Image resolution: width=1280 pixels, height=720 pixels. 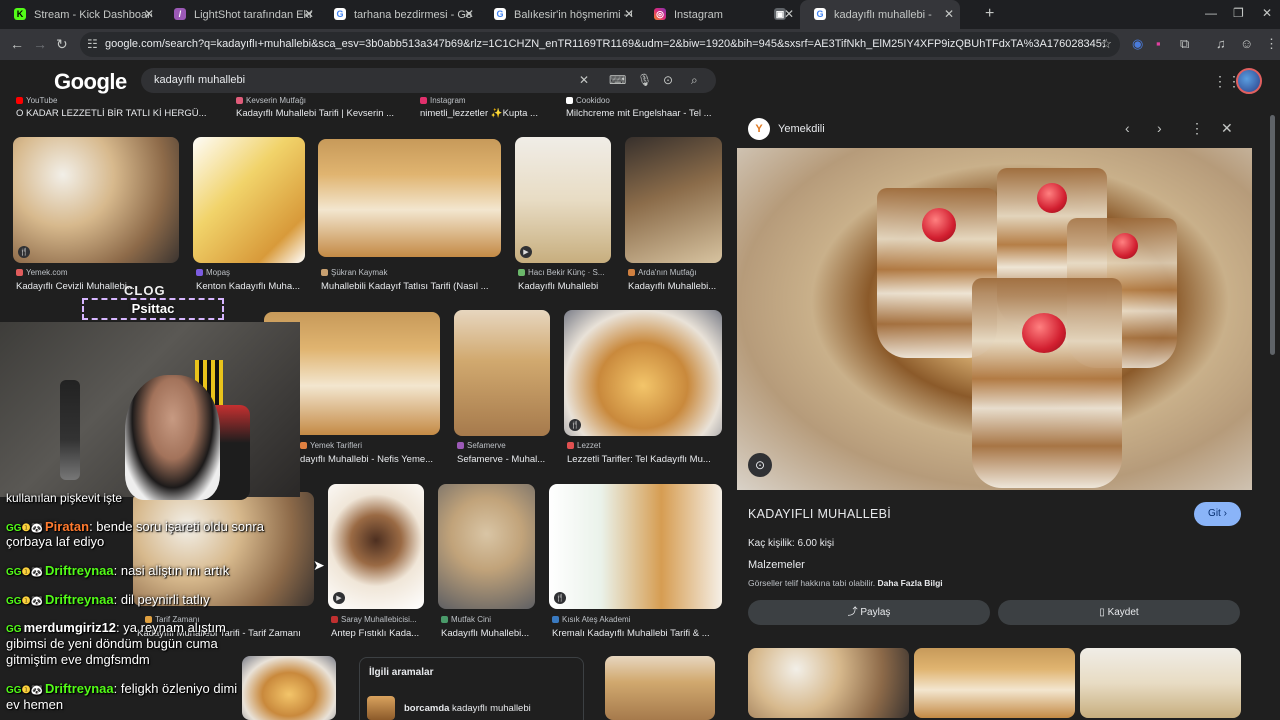 What do you see at coordinates (1249, 81) in the screenshot?
I see `account-avatar` at bounding box center [1249, 81].